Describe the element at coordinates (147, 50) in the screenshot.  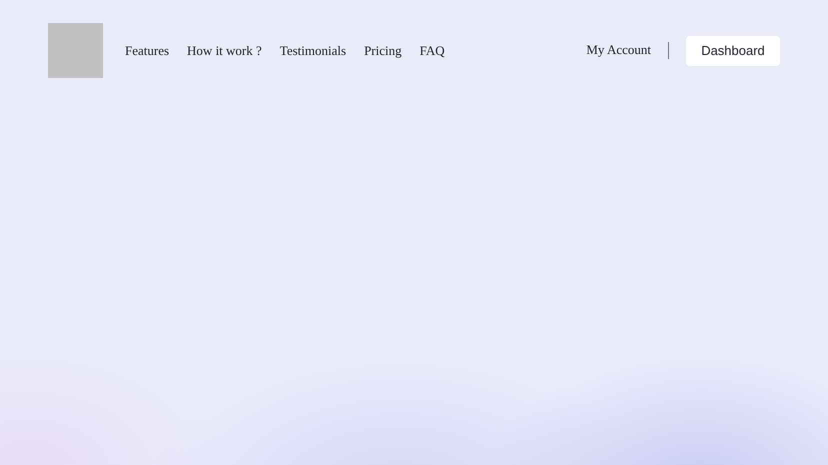
I see `nav-link: Features` at that location.